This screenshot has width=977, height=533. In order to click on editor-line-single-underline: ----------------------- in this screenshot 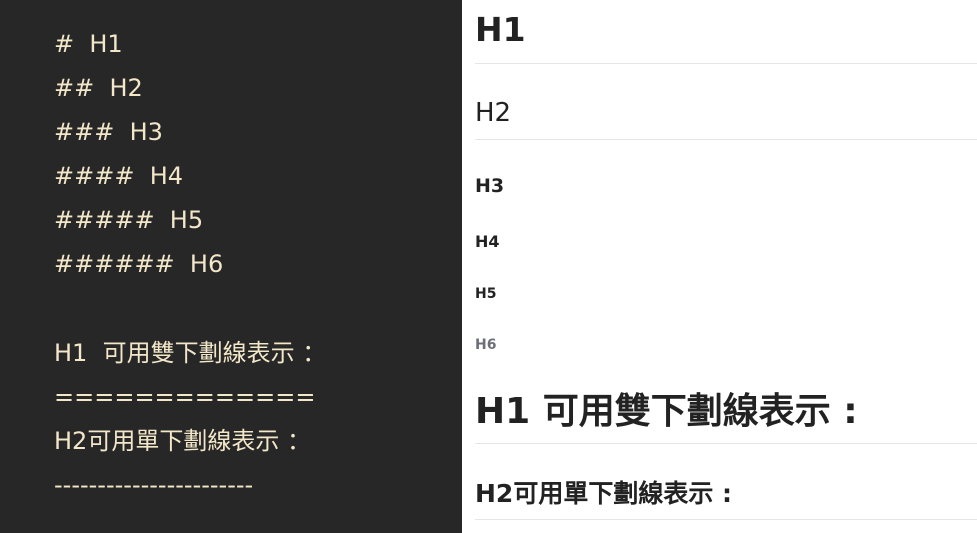, I will do `click(153, 485)`.